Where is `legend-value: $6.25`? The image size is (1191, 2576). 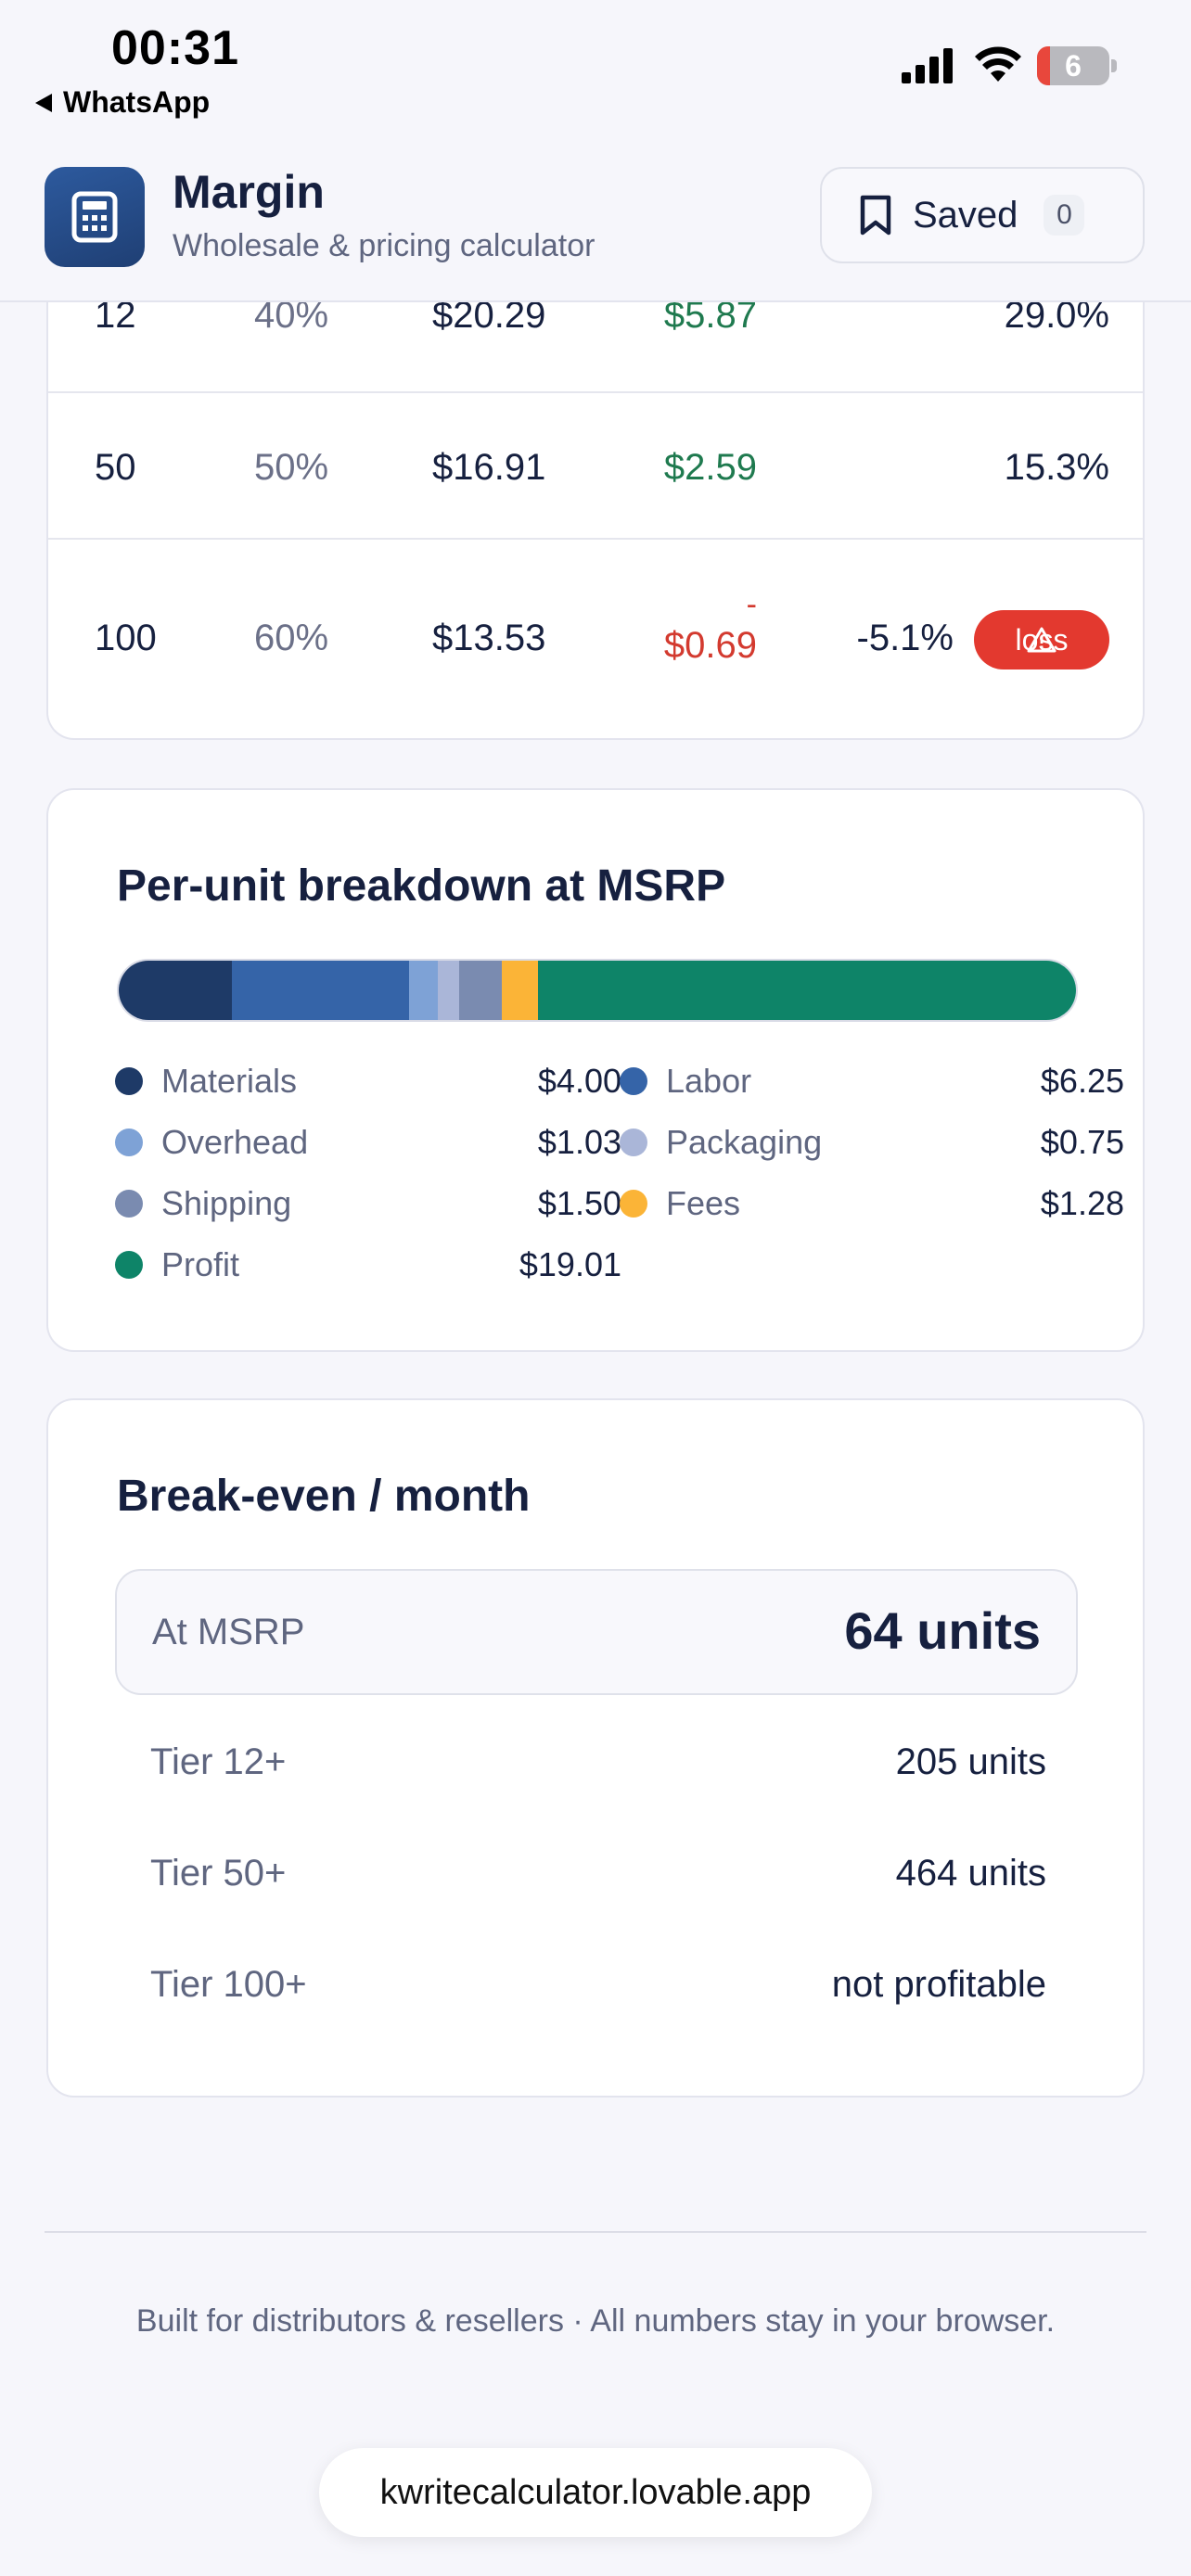 legend-value: $6.25 is located at coordinates (1082, 1081).